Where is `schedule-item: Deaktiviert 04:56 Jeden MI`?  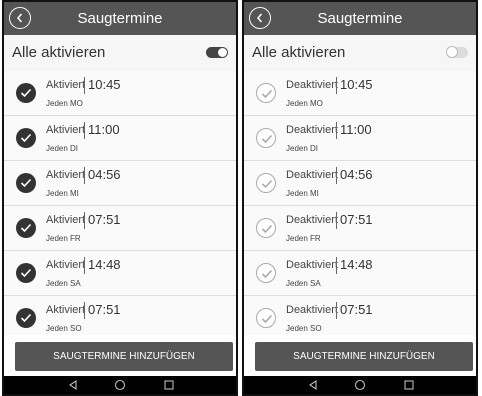
schedule-item: Deaktiviert 04:56 Jeden MI is located at coordinates (360, 183).